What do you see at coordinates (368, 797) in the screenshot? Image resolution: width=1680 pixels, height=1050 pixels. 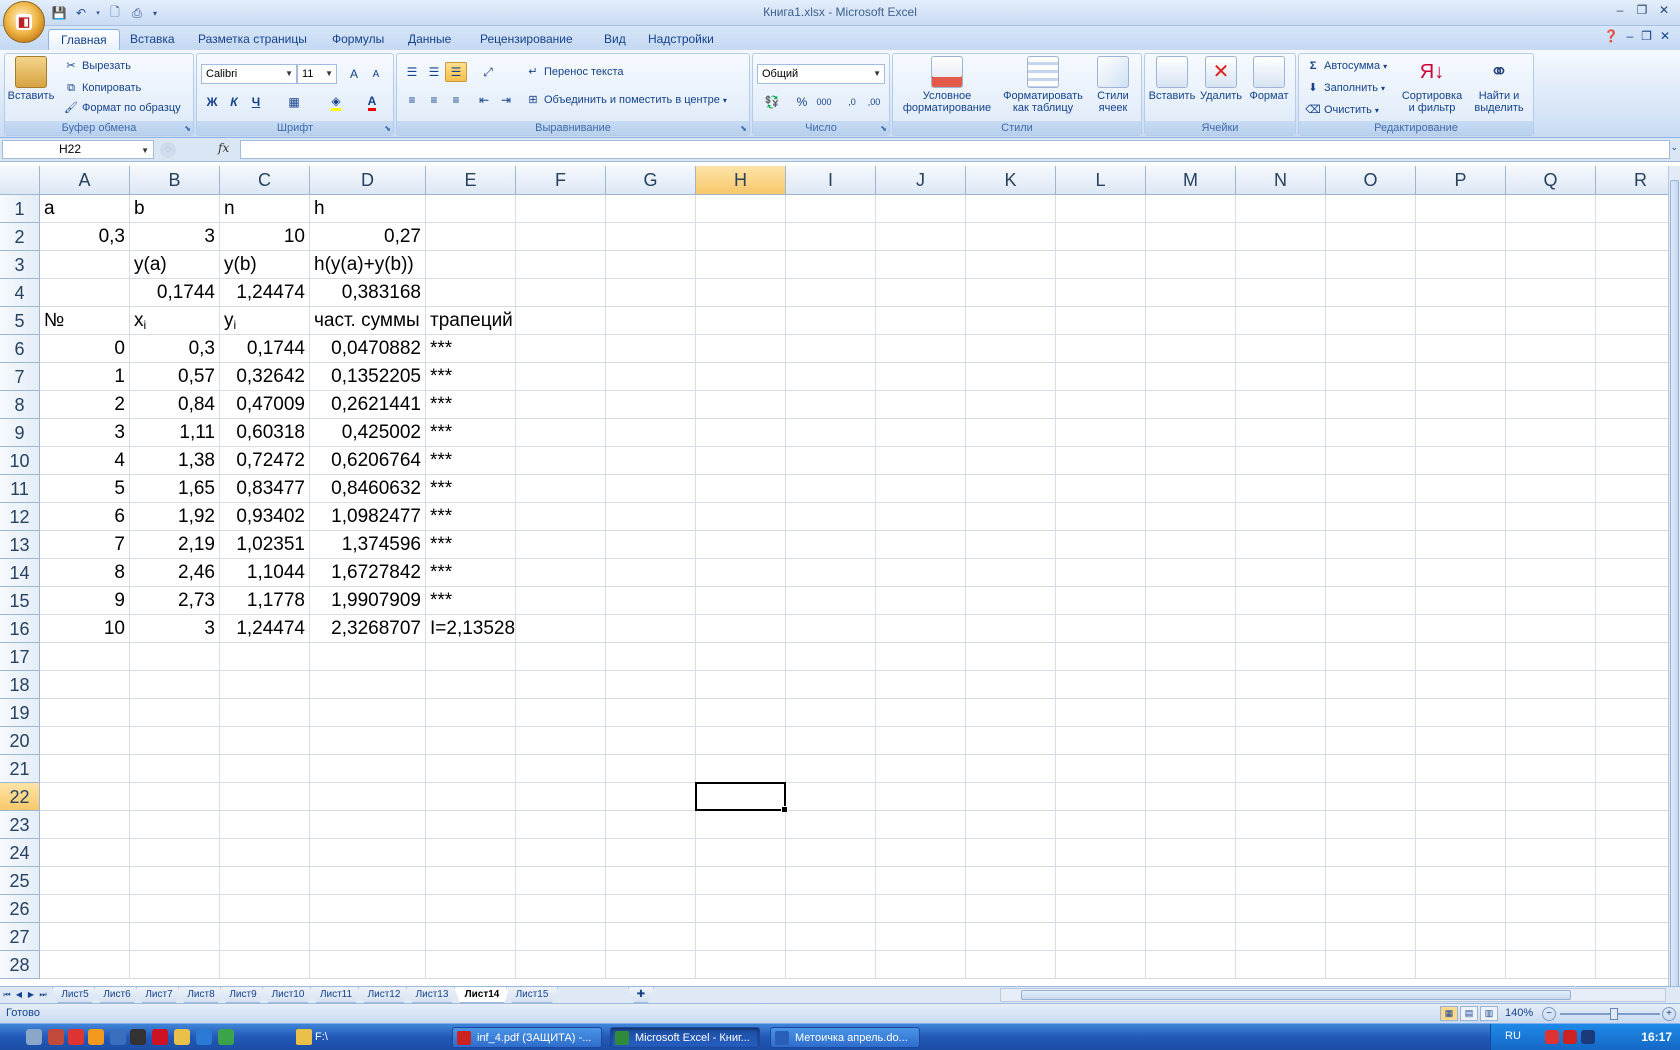 I see `cell-d22` at bounding box center [368, 797].